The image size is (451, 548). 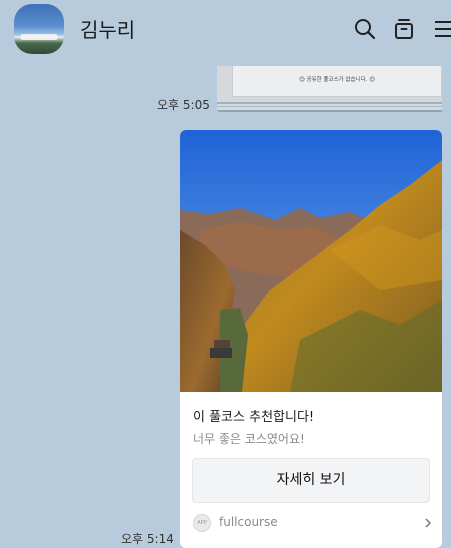 What do you see at coordinates (248, 522) in the screenshot?
I see `app-name: fullcourse` at bounding box center [248, 522].